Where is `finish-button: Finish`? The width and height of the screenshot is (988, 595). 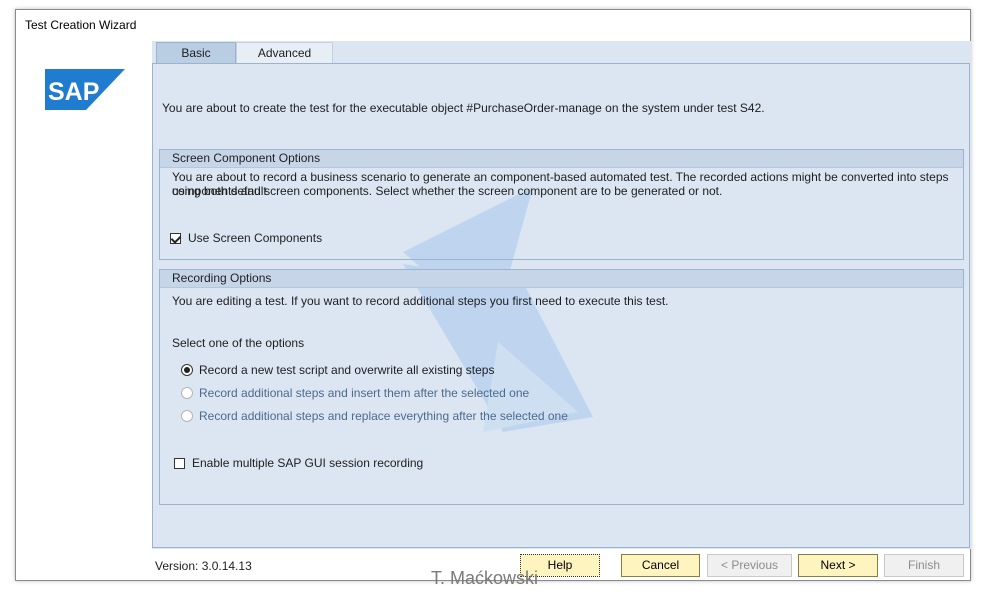
finish-button: Finish is located at coordinates (924, 565).